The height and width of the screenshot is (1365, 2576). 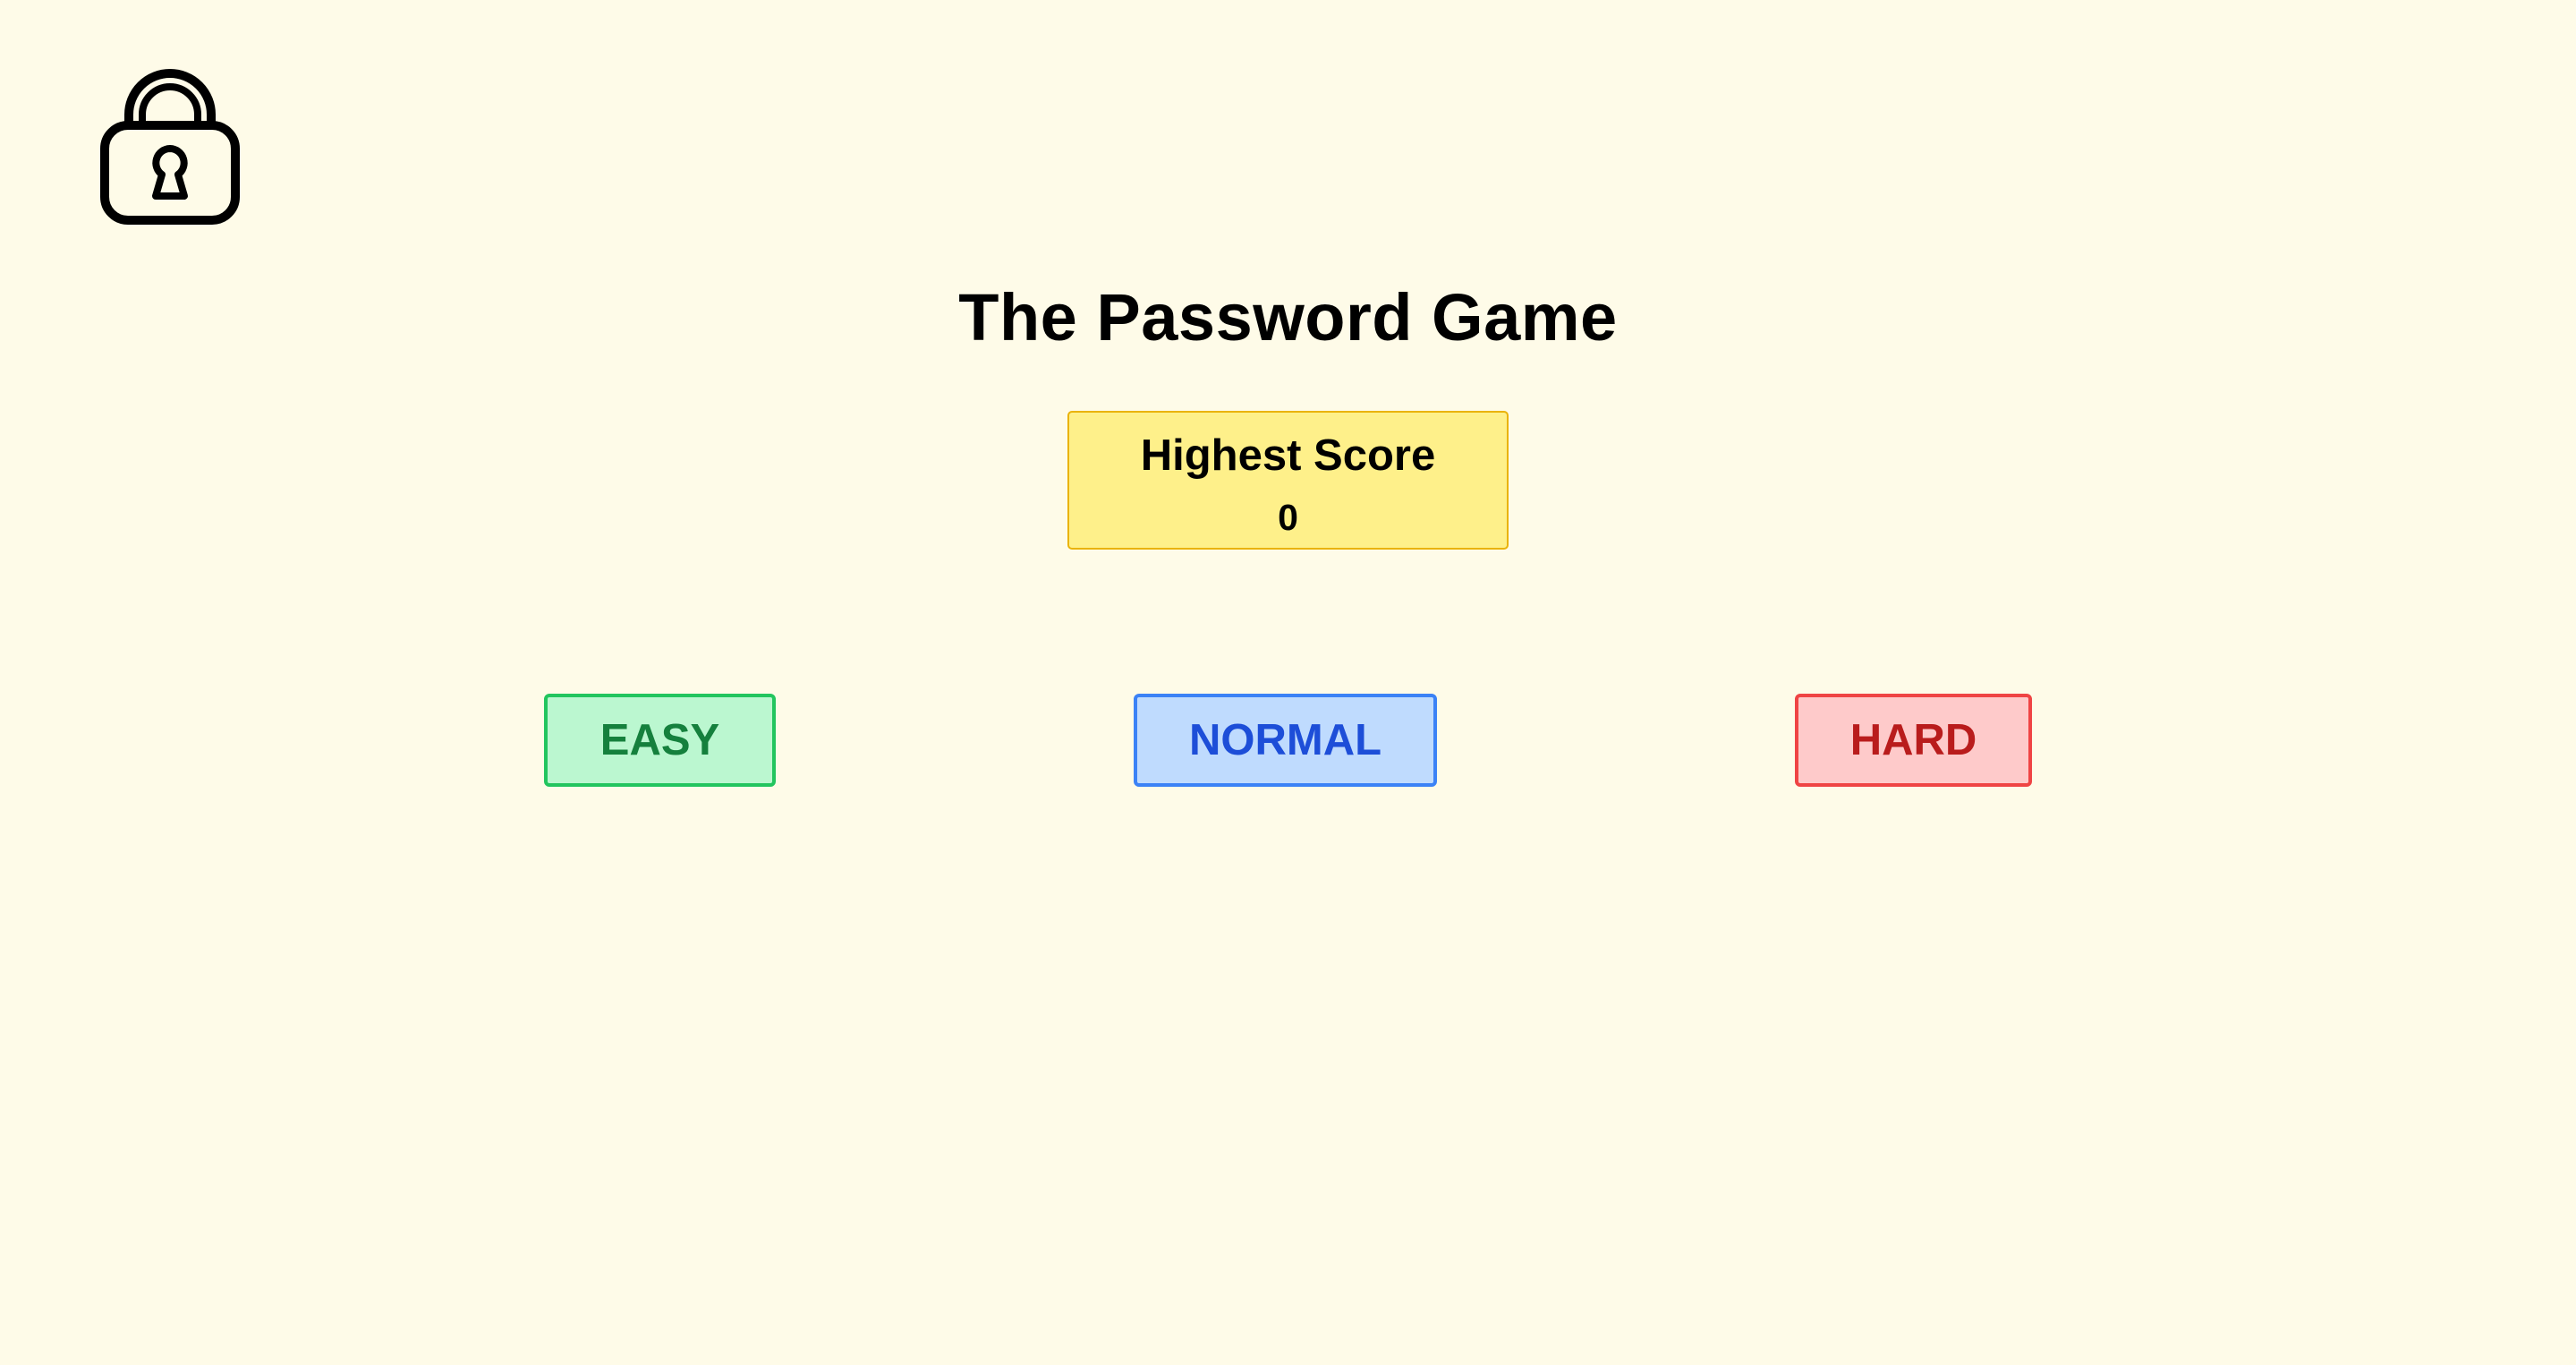 What do you see at coordinates (1288, 517) in the screenshot?
I see `highest-score-value: 0` at bounding box center [1288, 517].